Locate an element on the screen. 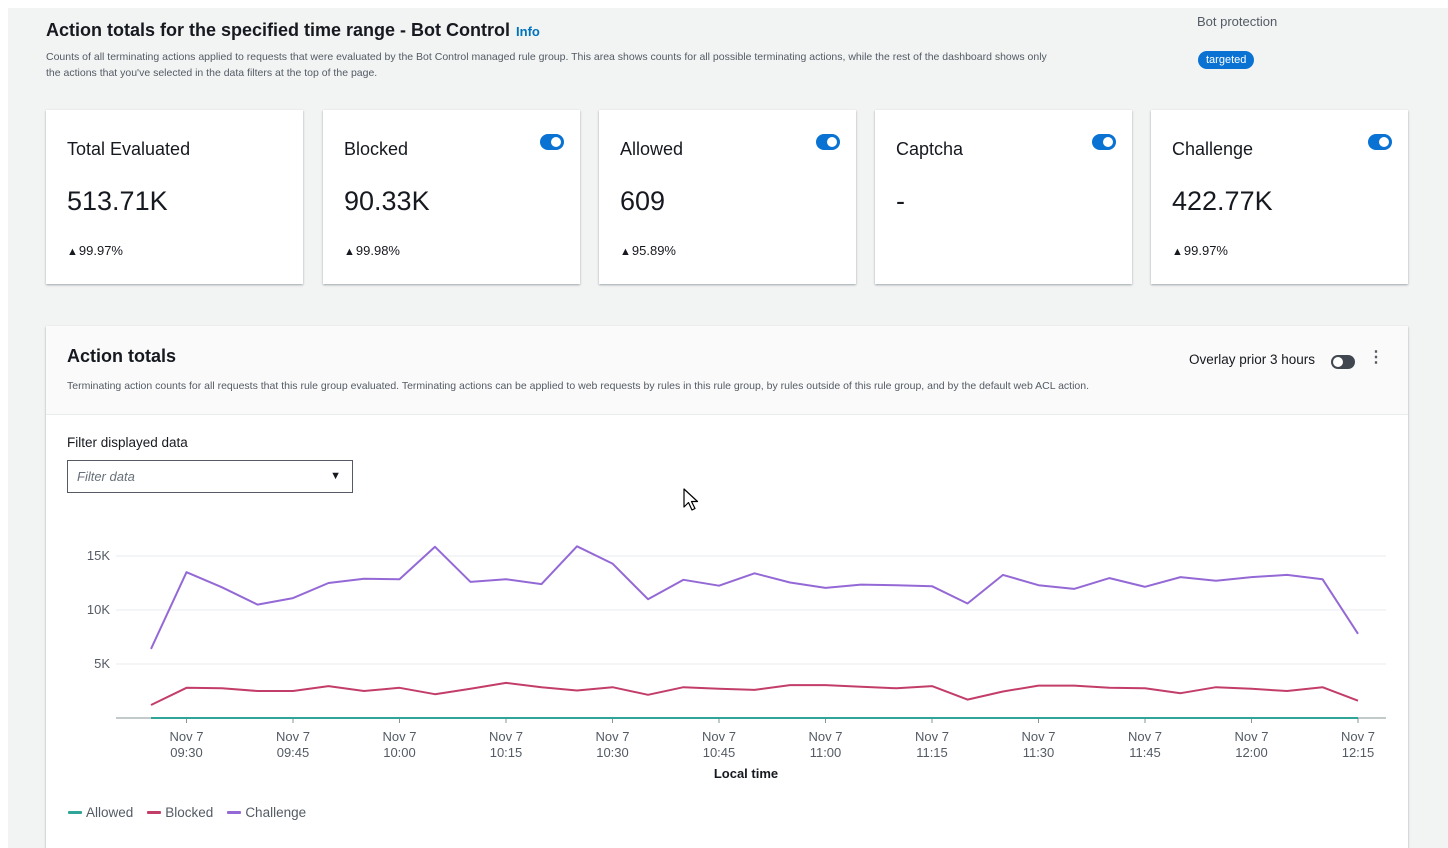 This screenshot has height=848, width=1448. allowed-toggle is located at coordinates (828, 142).